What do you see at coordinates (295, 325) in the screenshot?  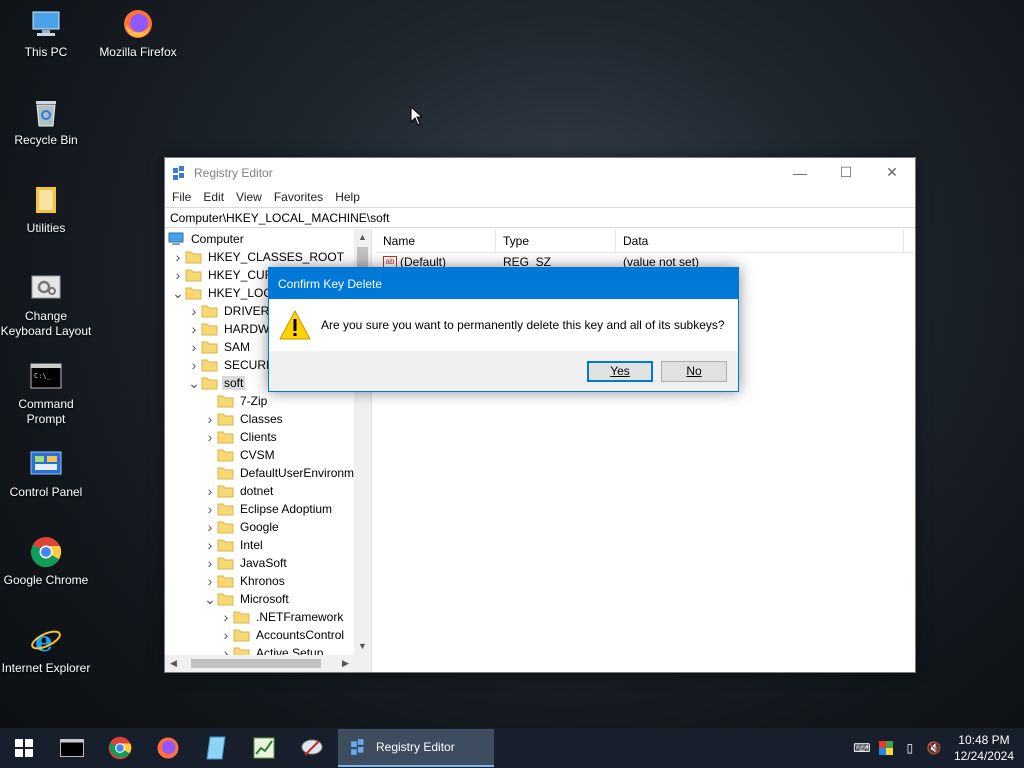 I see `warning-icon` at bounding box center [295, 325].